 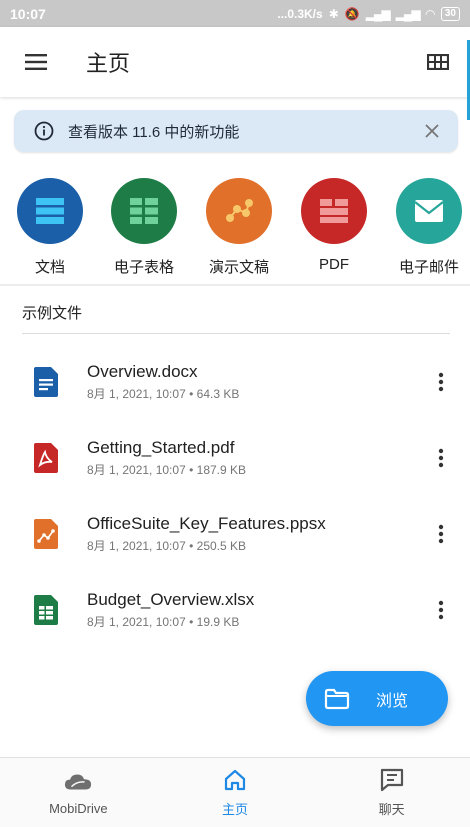 I want to click on xlsx-file-icon, so click(x=46, y=610).